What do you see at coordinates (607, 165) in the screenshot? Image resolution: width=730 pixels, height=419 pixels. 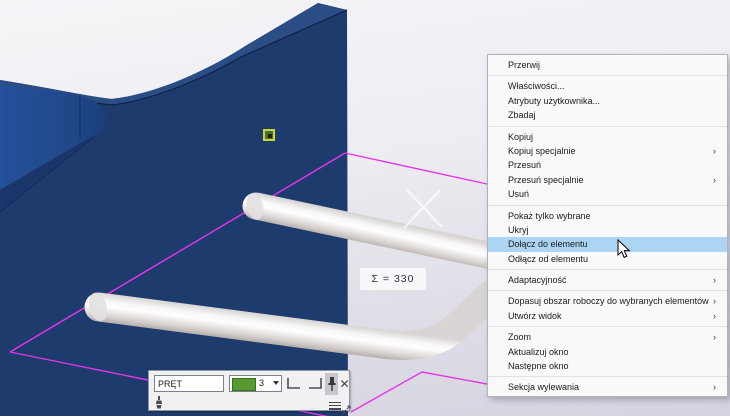 I see `menu-item-przesun: Przesuń` at bounding box center [607, 165].